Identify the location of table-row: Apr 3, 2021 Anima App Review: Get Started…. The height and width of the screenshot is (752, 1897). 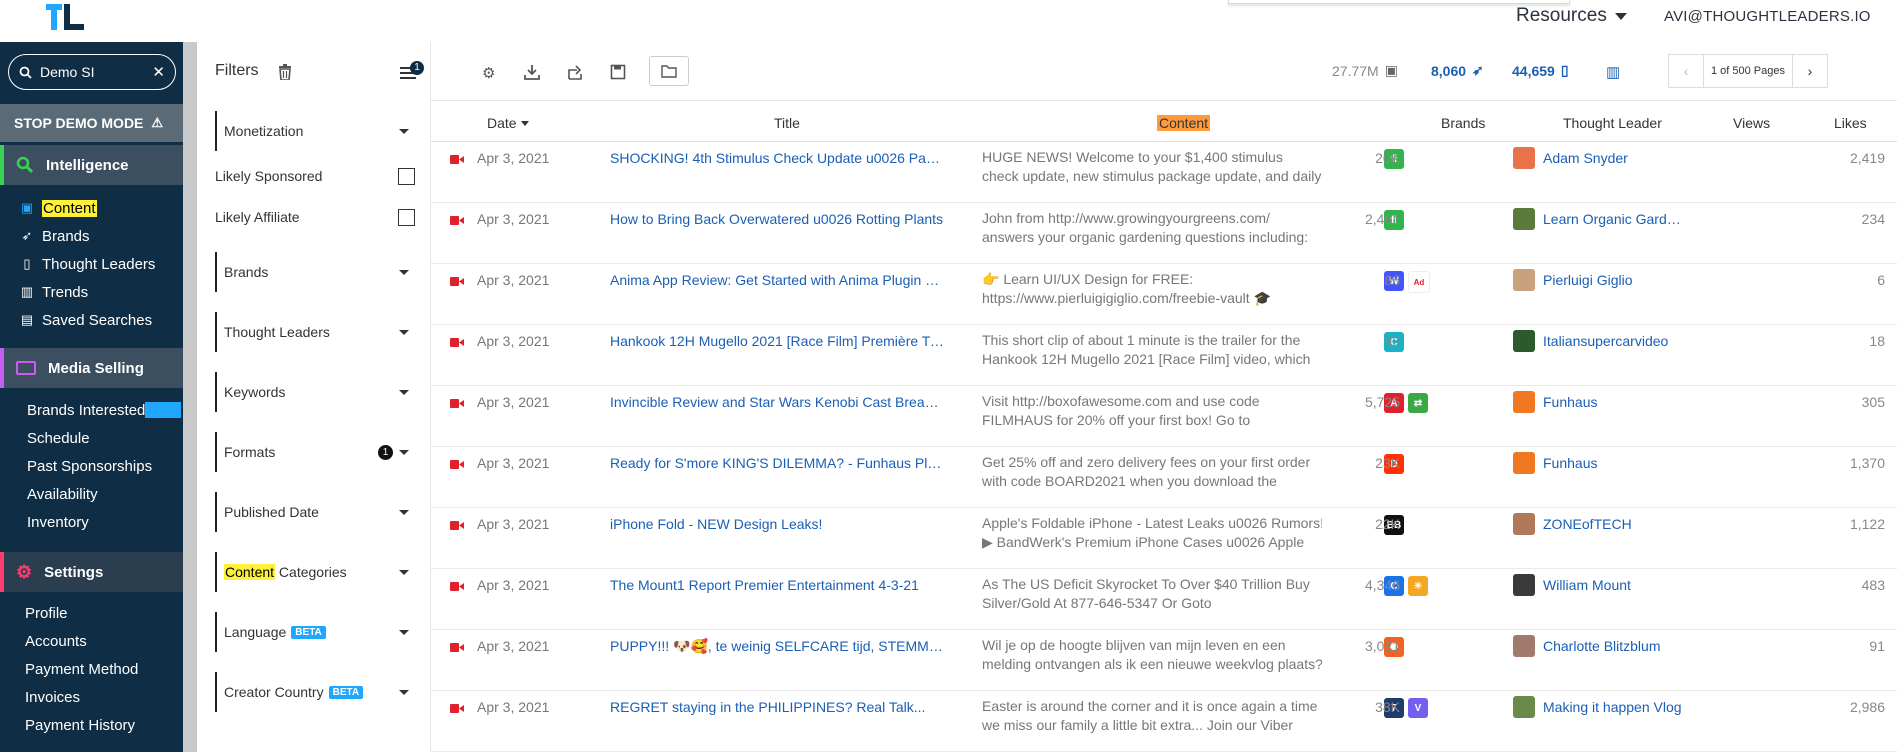
(1164, 294).